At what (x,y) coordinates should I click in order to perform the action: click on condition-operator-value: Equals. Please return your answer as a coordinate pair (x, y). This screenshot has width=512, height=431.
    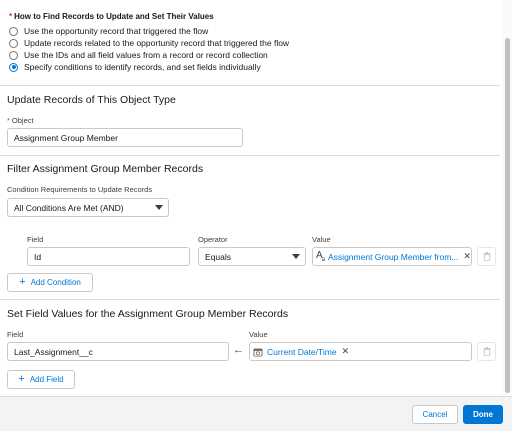
    Looking at the image, I should click on (218, 256).